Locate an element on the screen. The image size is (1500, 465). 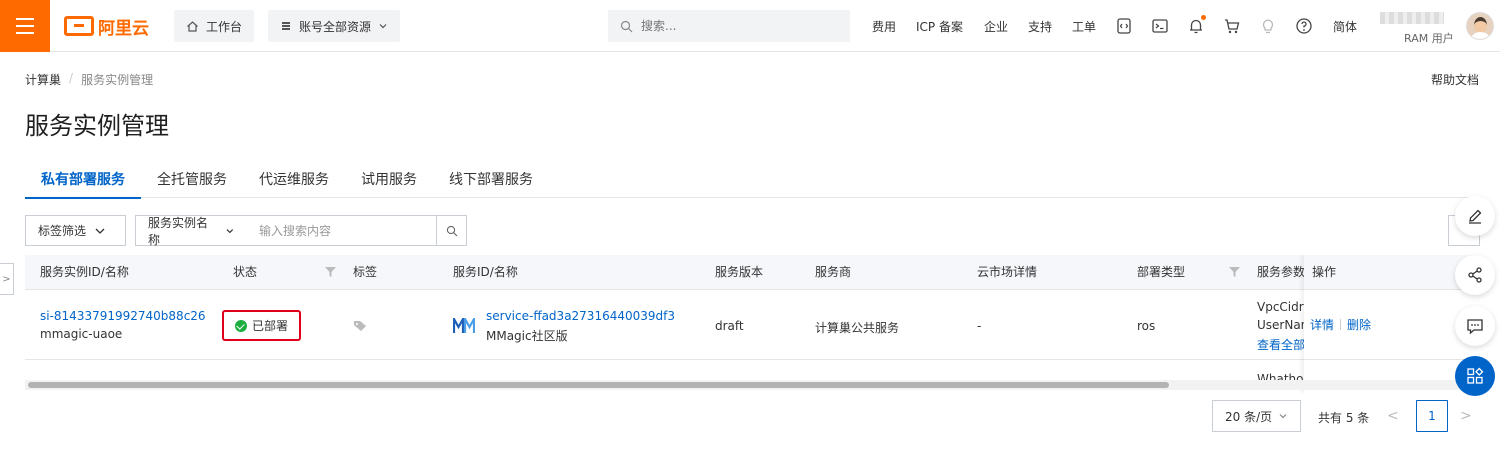
detail-link: 详情 is located at coordinates (1322, 324).